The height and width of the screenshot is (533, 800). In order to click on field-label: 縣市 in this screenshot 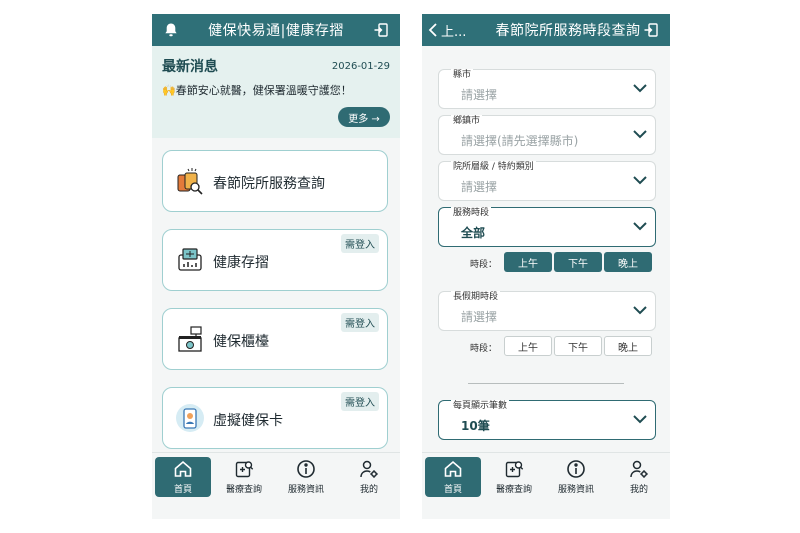, I will do `click(462, 75)`.